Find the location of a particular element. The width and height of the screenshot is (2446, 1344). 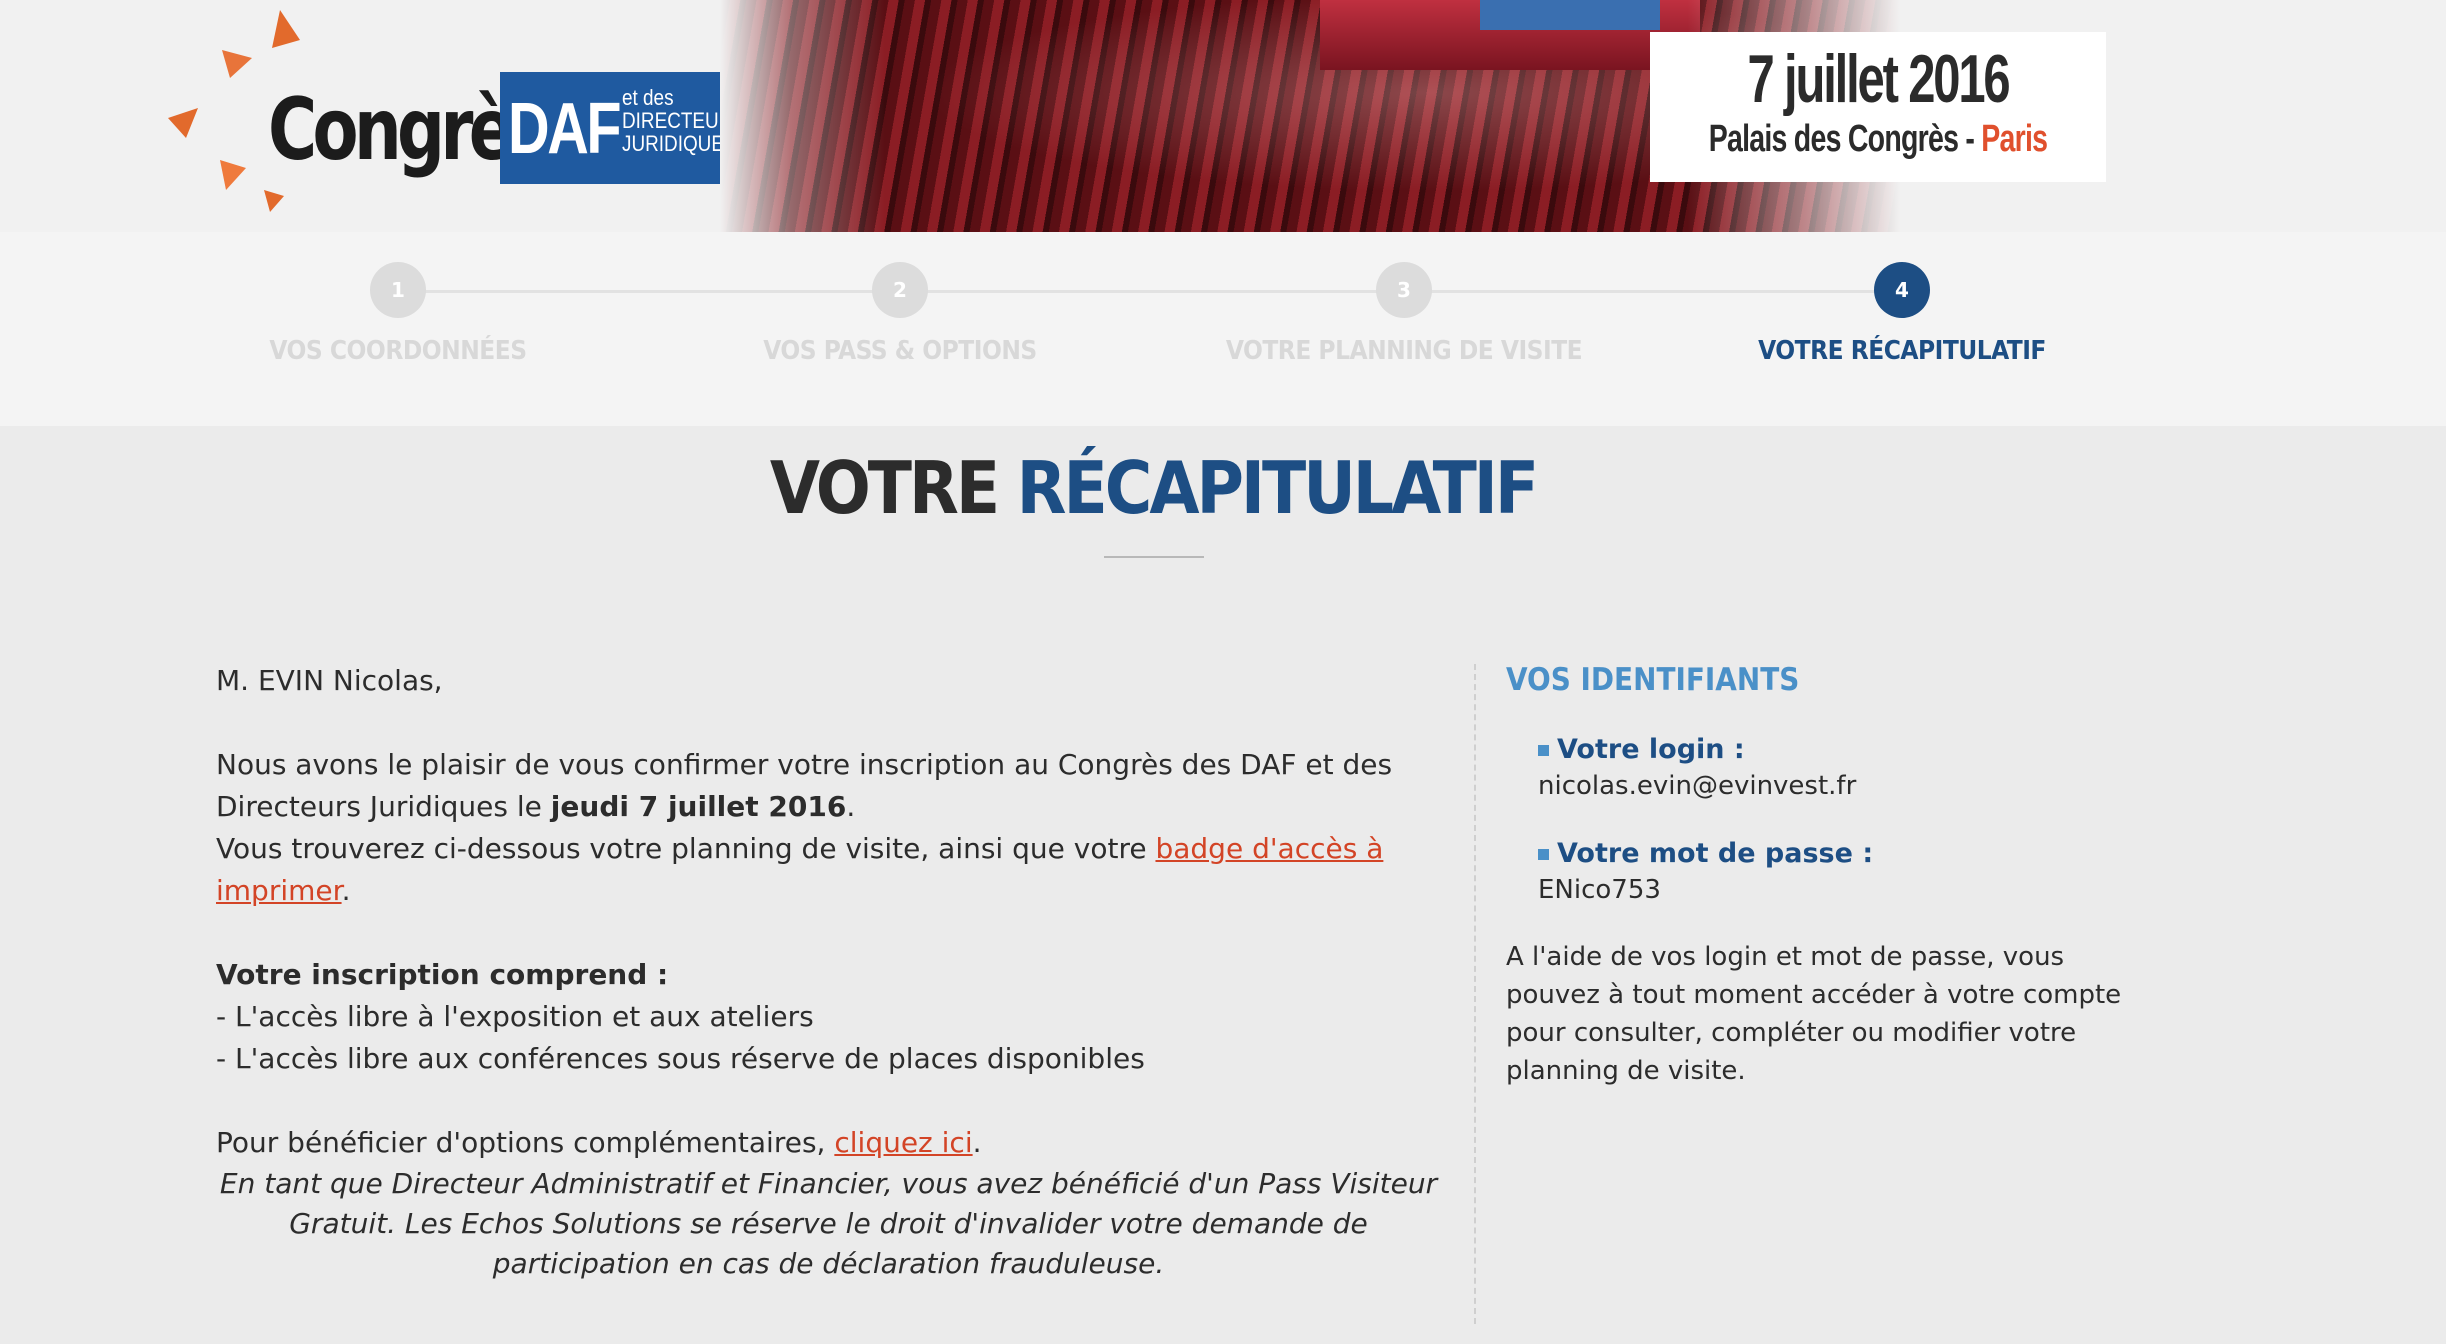

step-label: VOS COORDONNÉES is located at coordinates (398, 351).